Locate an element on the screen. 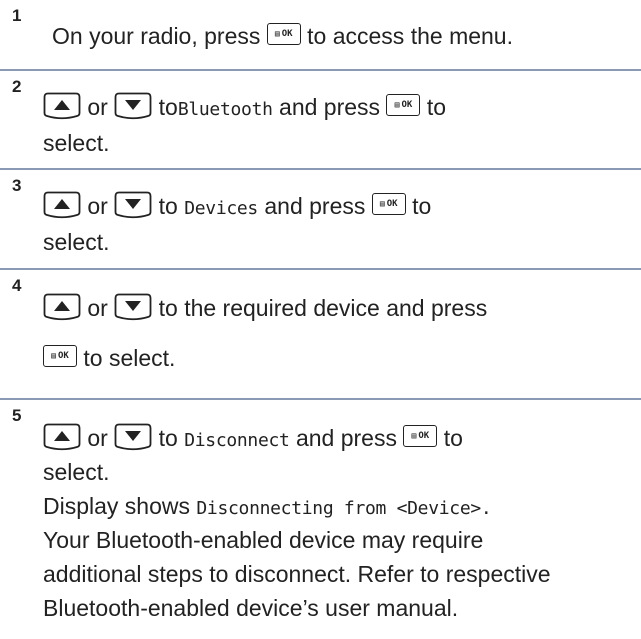 The image size is (641, 639). step-number: 4 is located at coordinates (17, 285).